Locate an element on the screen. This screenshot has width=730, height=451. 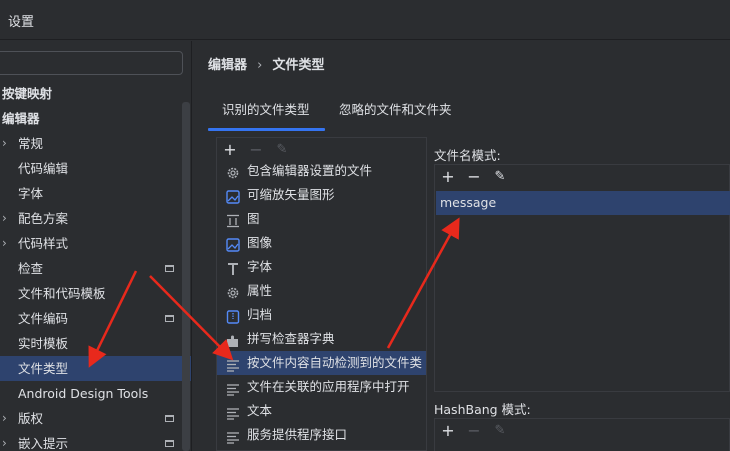
sidebar-item: › 版权 is located at coordinates (91, 418).